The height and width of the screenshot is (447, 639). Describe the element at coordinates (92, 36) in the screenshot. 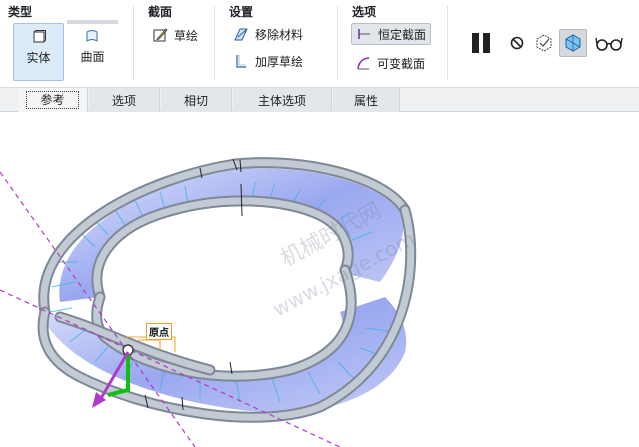

I see `surface-icon` at that location.